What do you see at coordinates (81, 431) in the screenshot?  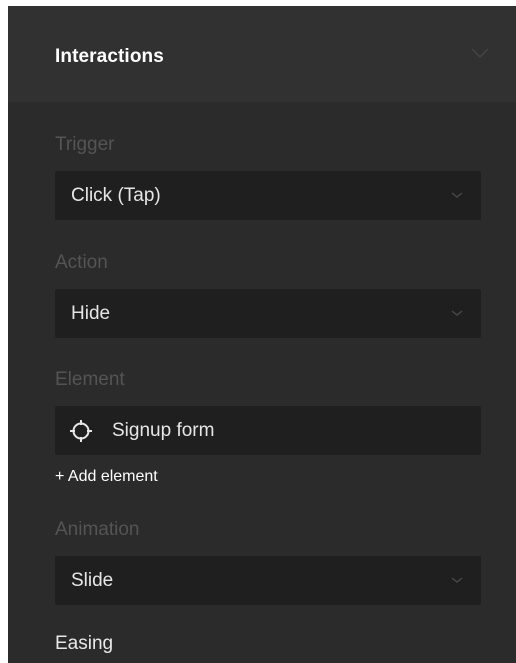 I see `target-icon` at bounding box center [81, 431].